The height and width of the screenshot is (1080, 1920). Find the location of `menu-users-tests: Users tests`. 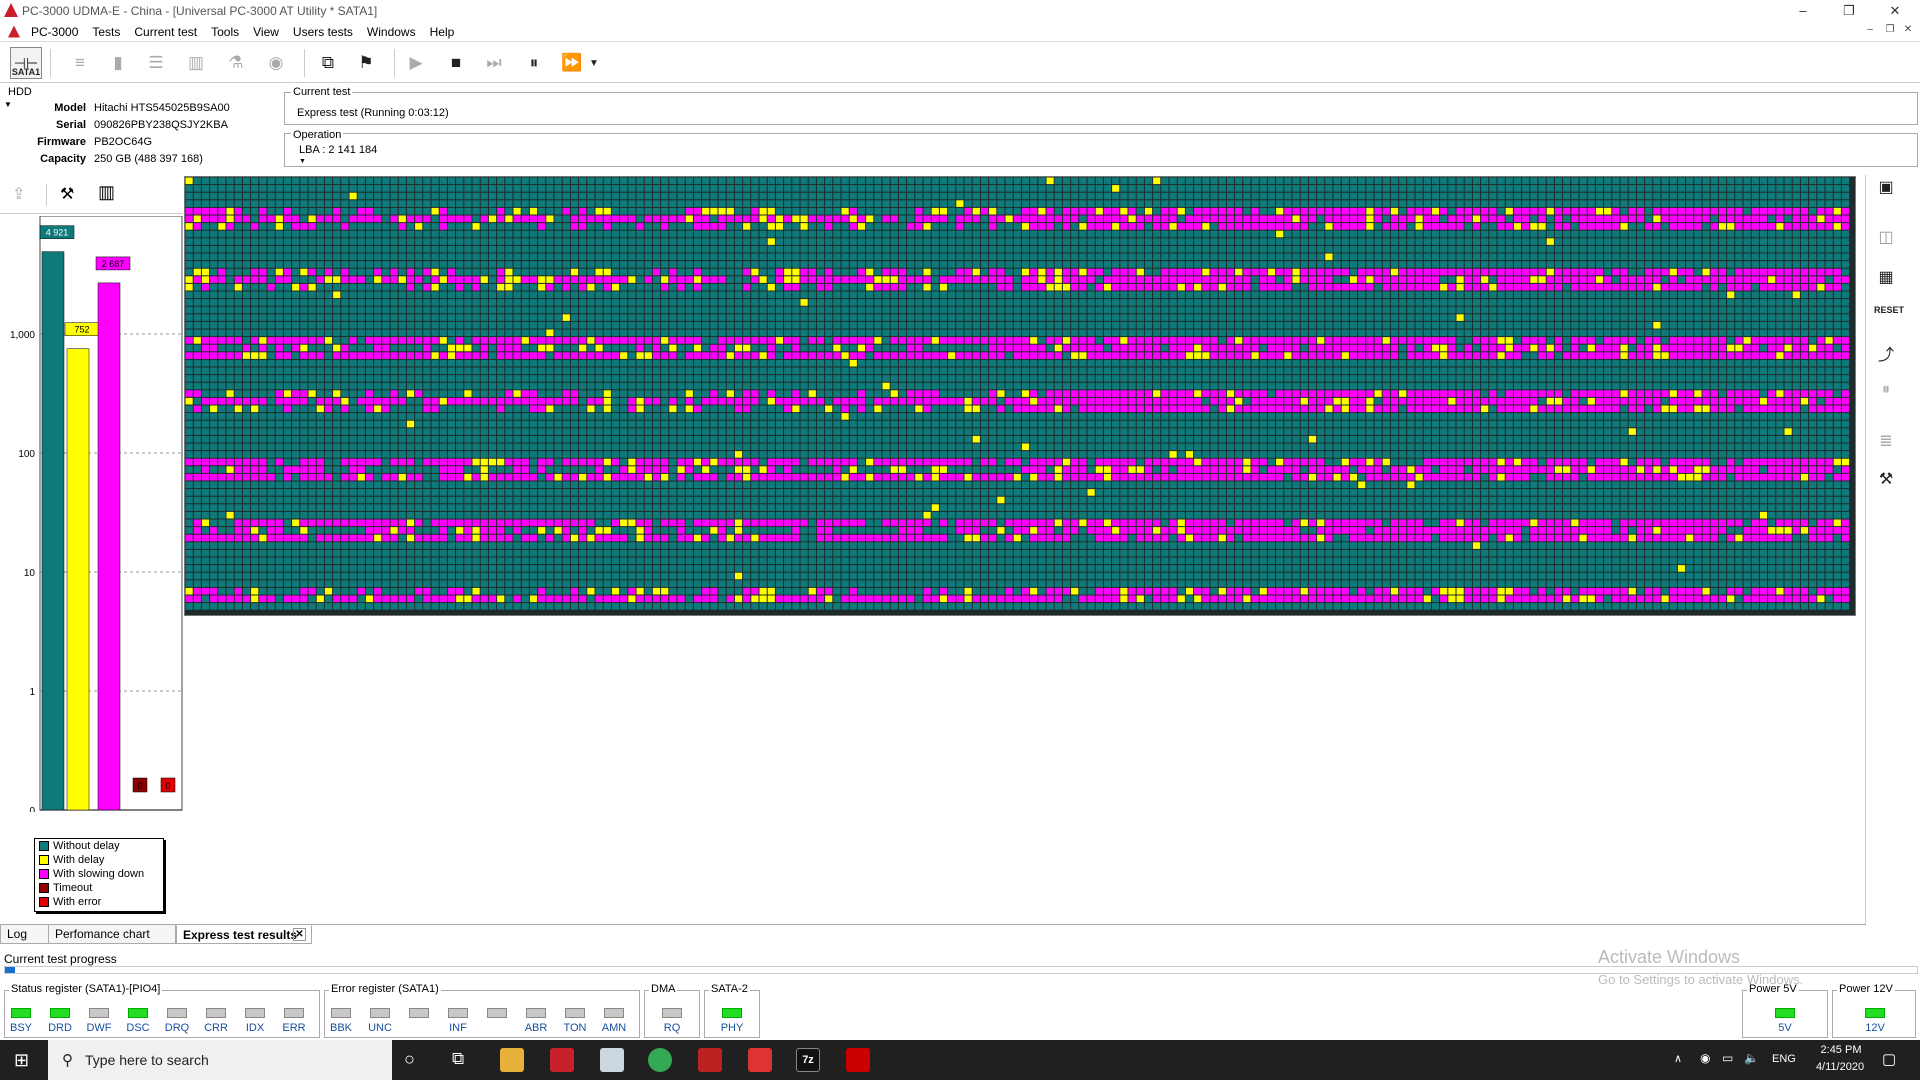

menu-users-tests: Users tests is located at coordinates (323, 32).